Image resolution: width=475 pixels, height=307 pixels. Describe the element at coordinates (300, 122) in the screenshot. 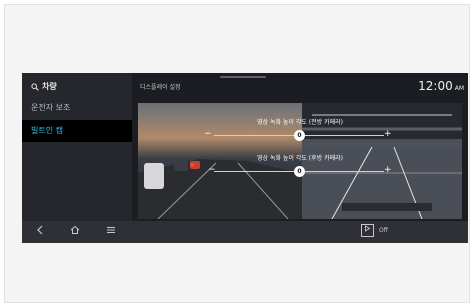

I see `front-angle-label: 영상 녹화 높이 각도 (전방 카메라)` at that location.